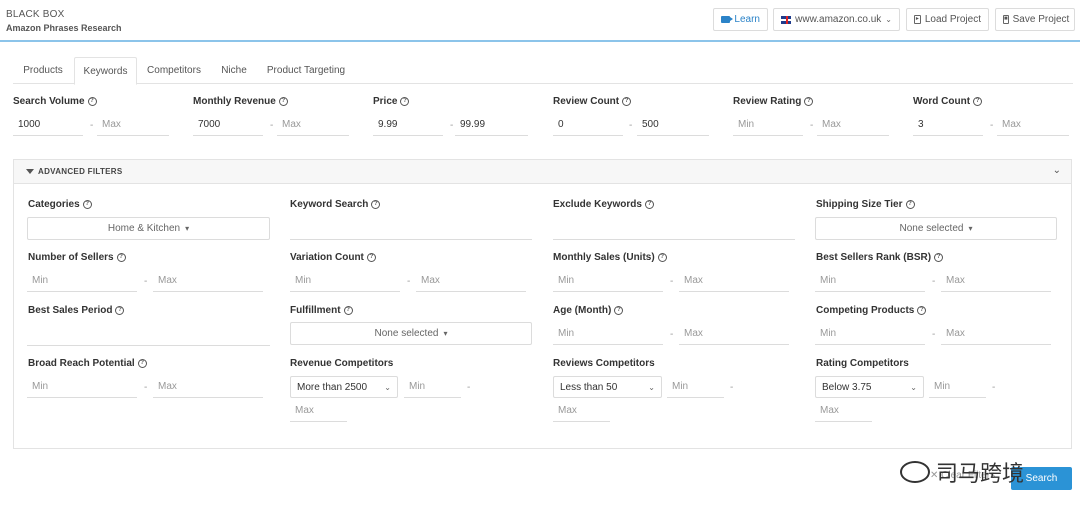  Describe the element at coordinates (1006, 19) in the screenshot. I see `save-icon: ■` at that location.